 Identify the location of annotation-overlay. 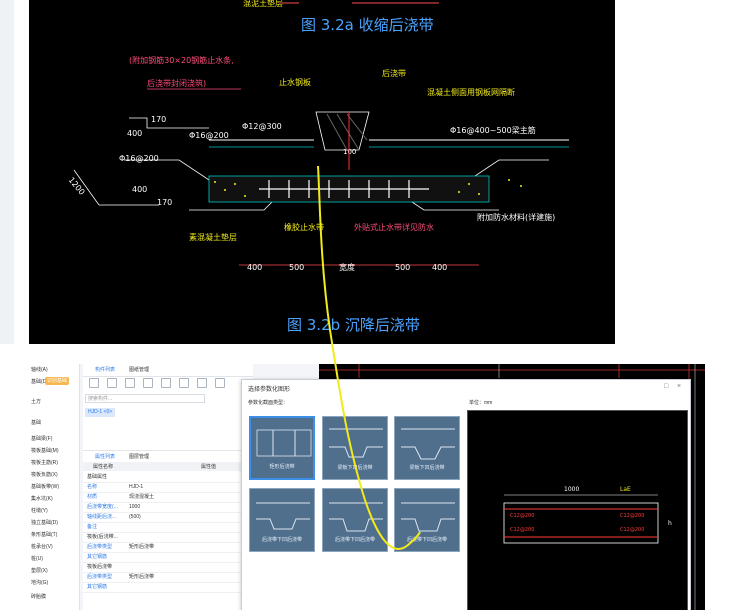
(369, 357).